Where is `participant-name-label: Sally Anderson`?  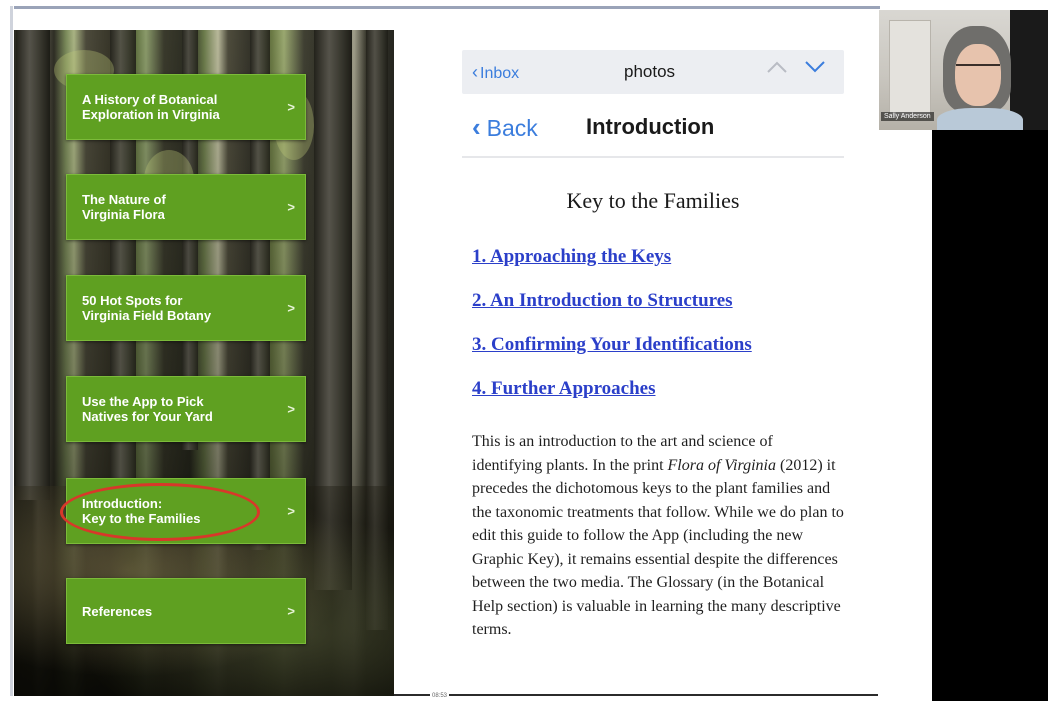
participant-name-label: Sally Anderson is located at coordinates (907, 116).